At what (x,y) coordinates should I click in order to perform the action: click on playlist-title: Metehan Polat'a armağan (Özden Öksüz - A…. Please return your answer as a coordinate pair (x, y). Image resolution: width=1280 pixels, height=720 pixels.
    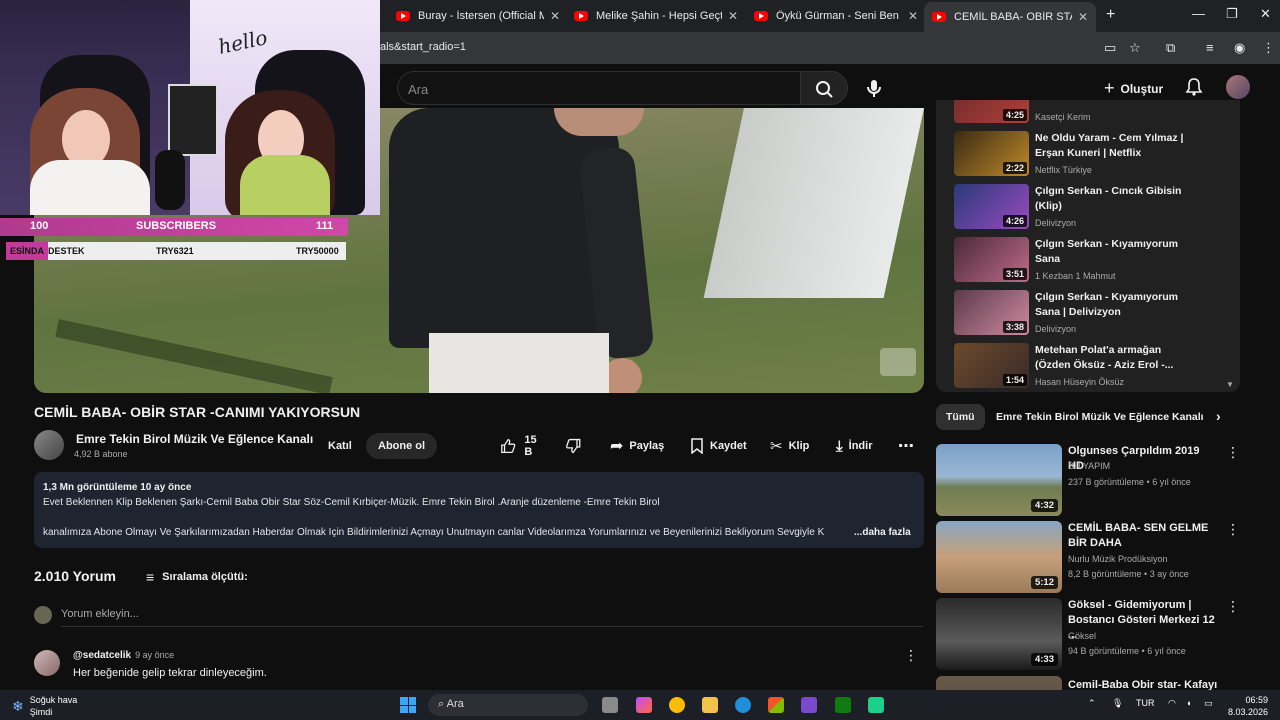
    Looking at the image, I should click on (1104, 357).